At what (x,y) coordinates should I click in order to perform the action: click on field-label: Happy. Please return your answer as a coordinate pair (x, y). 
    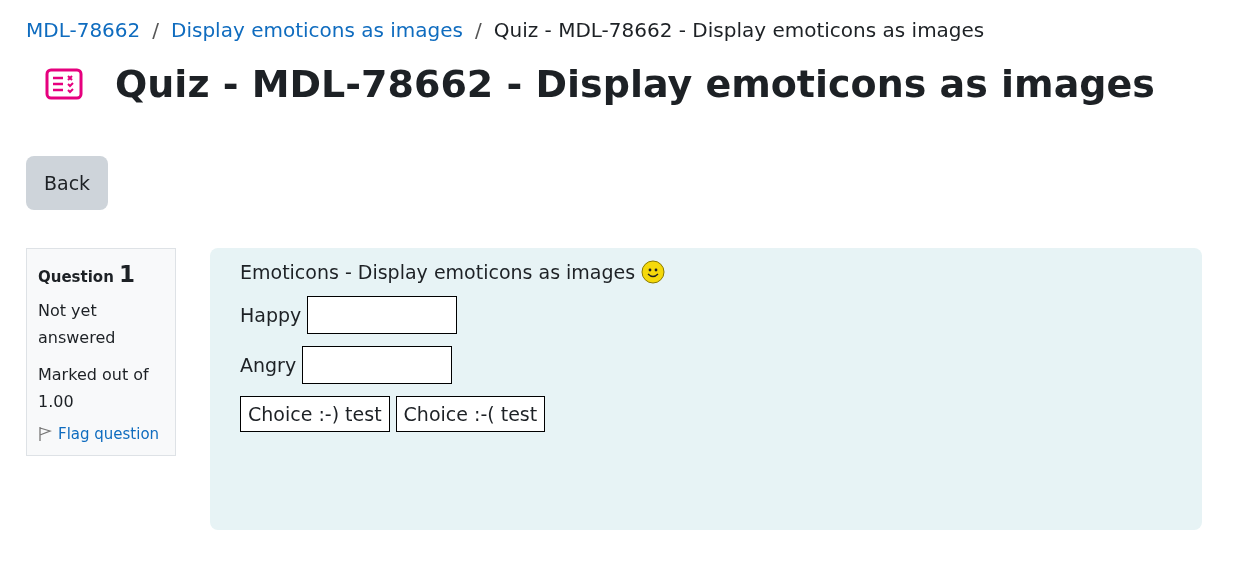
    Looking at the image, I should click on (271, 315).